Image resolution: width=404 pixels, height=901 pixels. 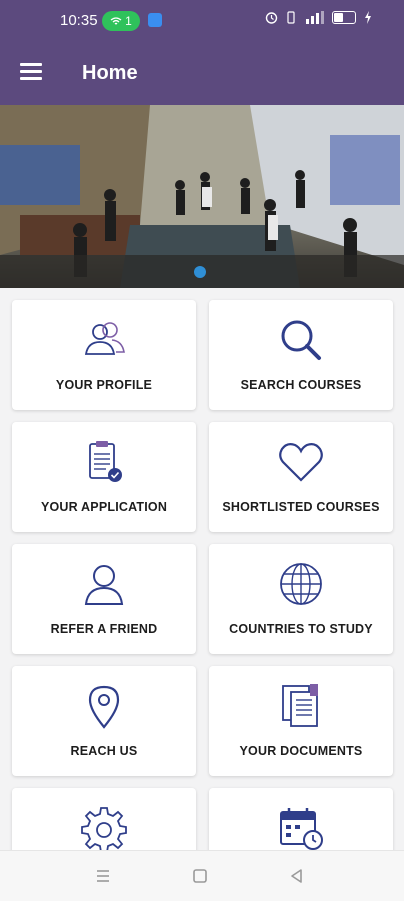 I want to click on status-icons, so click(x=318, y=17).